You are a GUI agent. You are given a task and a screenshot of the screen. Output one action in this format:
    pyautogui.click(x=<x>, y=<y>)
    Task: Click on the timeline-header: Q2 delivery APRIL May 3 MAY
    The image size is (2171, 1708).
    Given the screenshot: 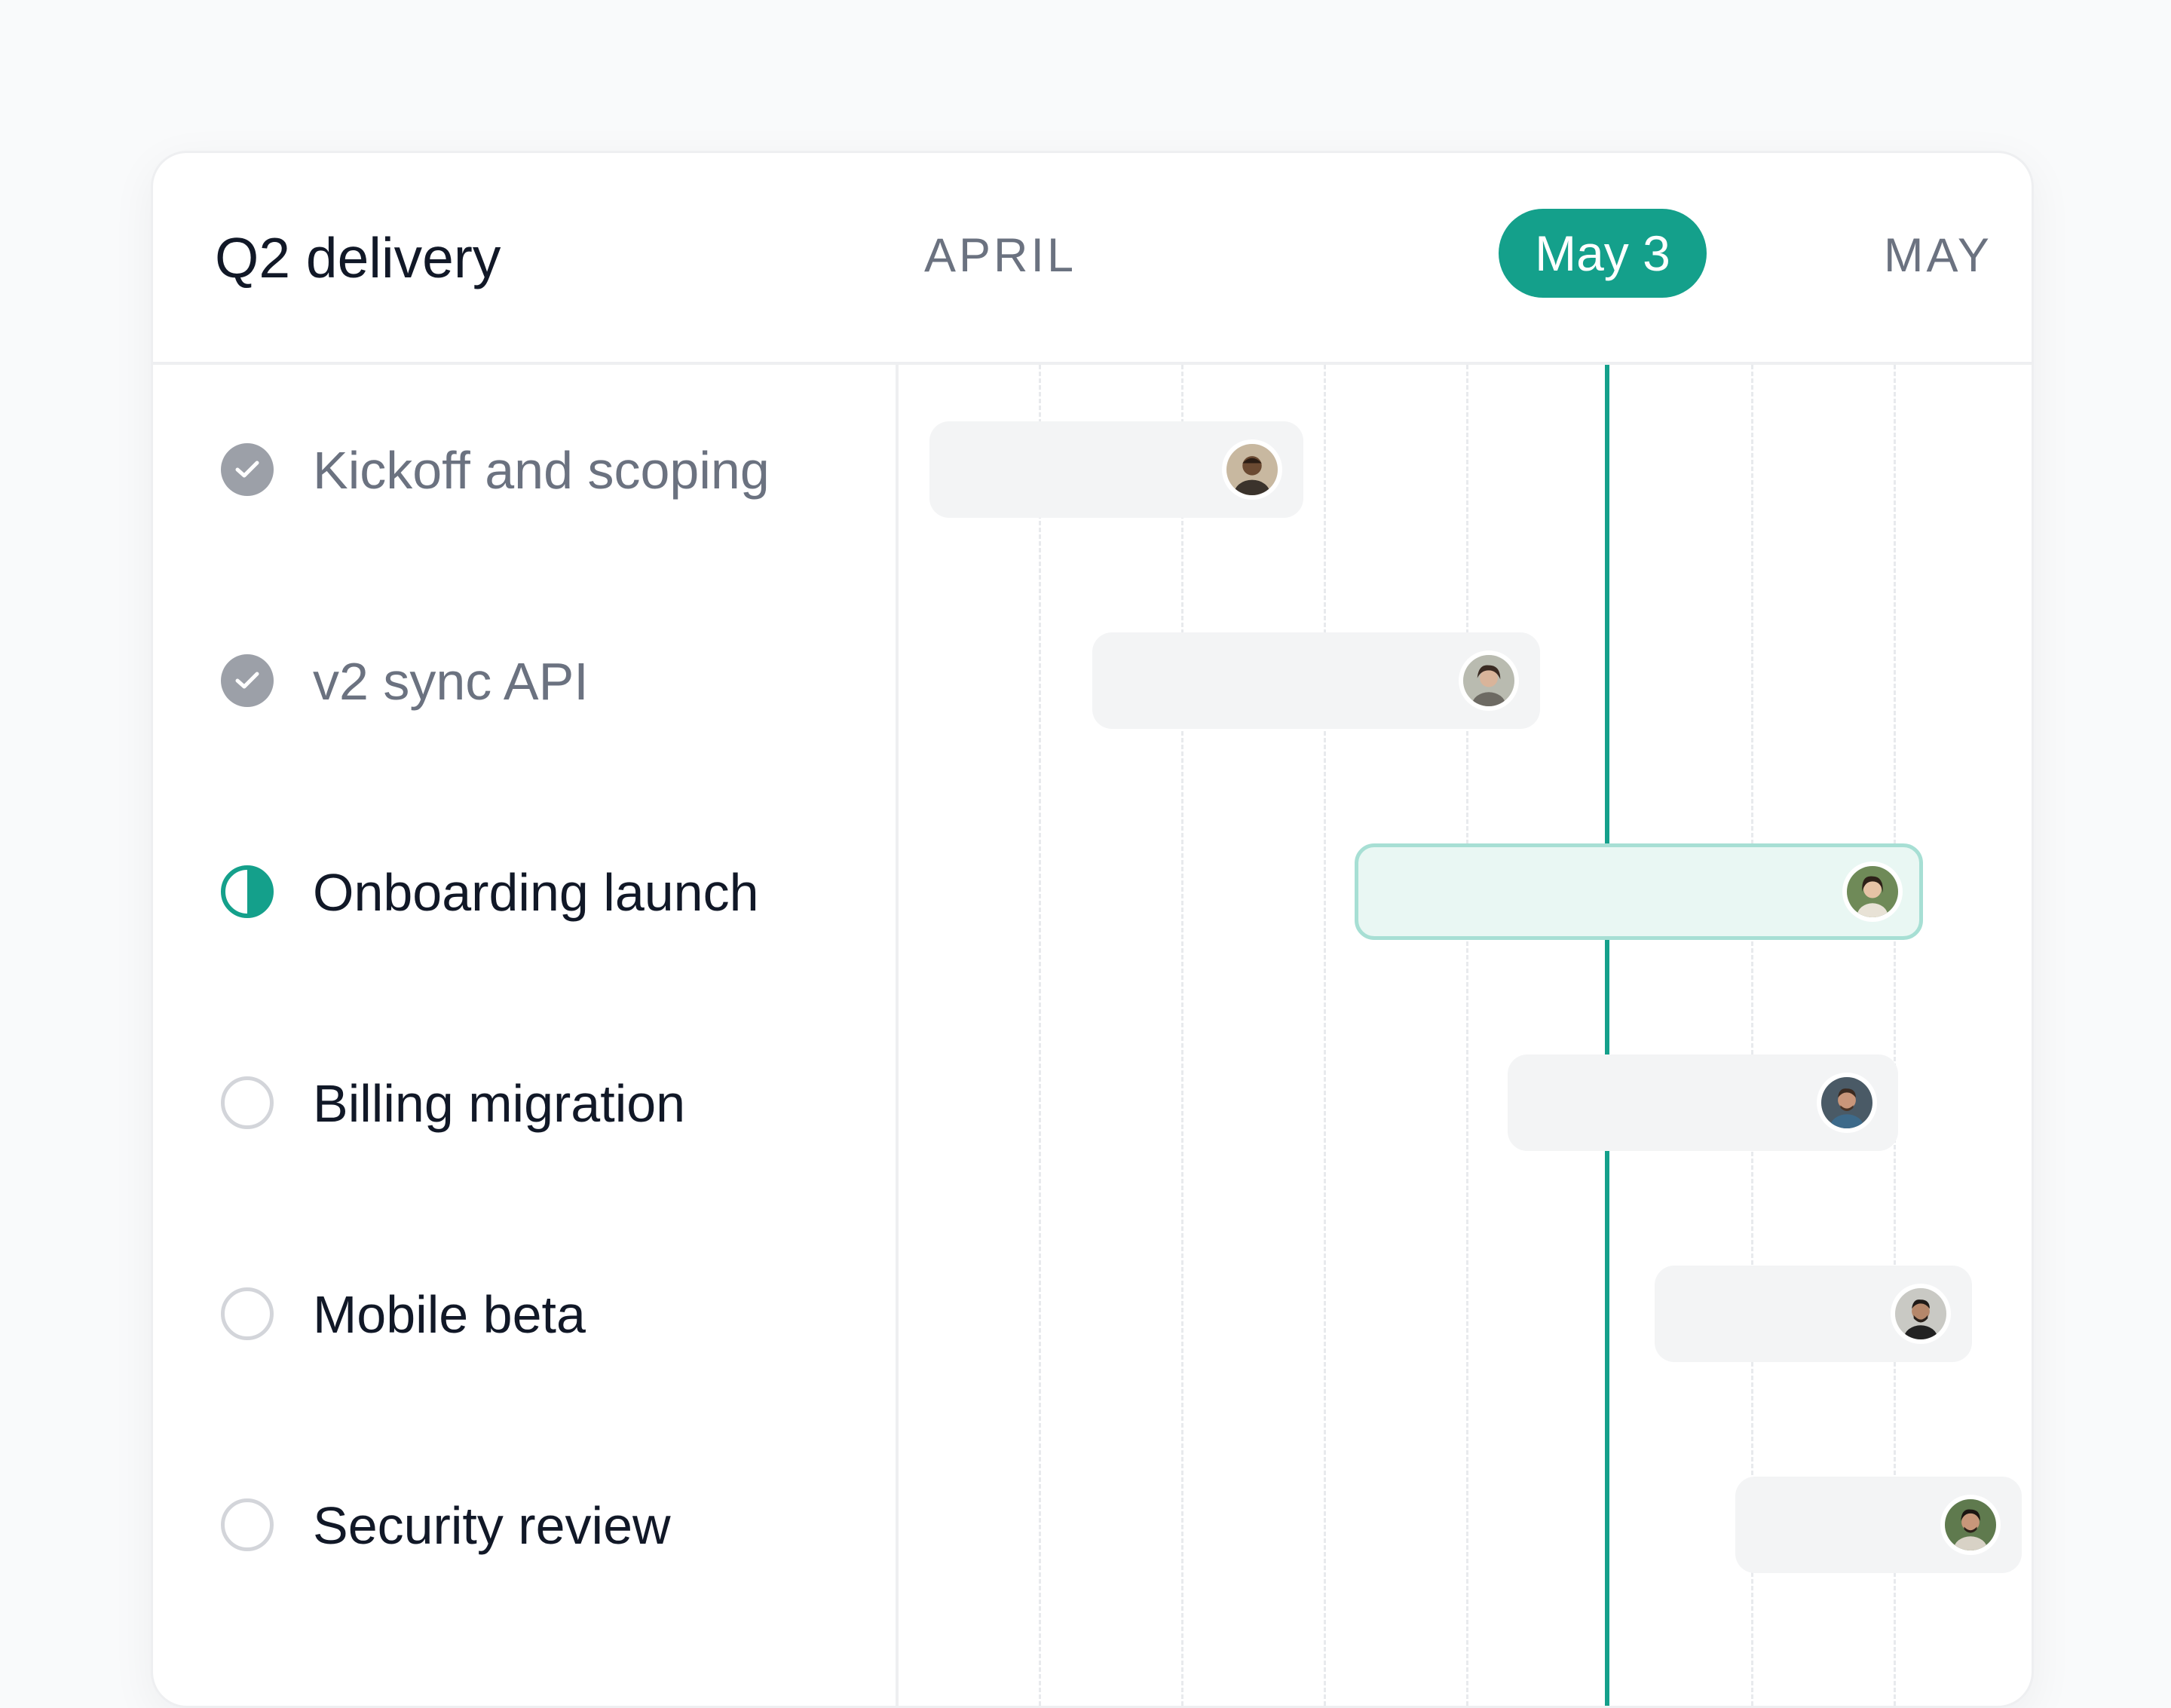 What is the action you would take?
    pyautogui.click(x=1092, y=259)
    